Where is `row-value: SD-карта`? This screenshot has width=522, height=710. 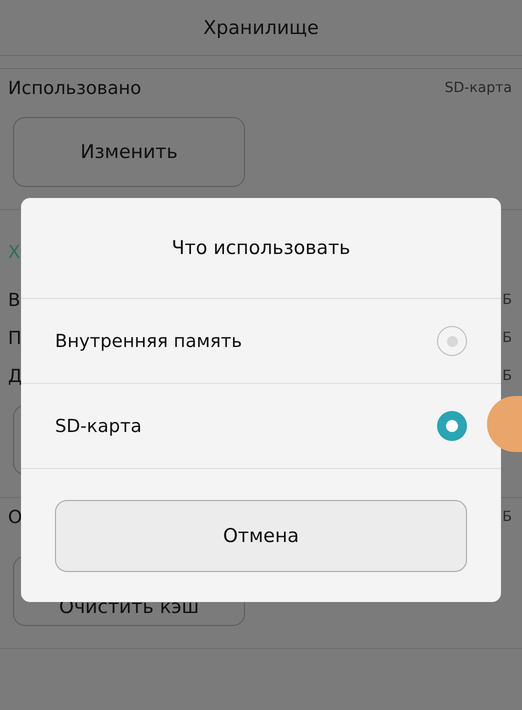 row-value: SD-карта is located at coordinates (478, 88).